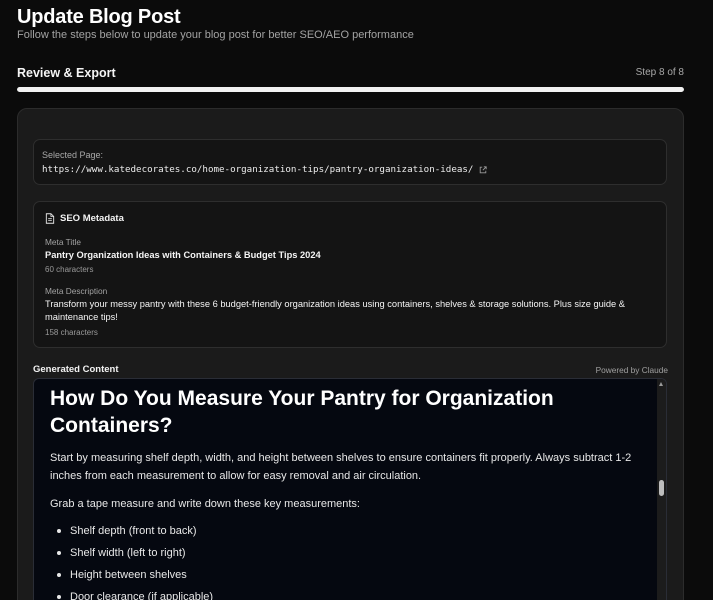  I want to click on list-item: Height between shelves, so click(353, 575).